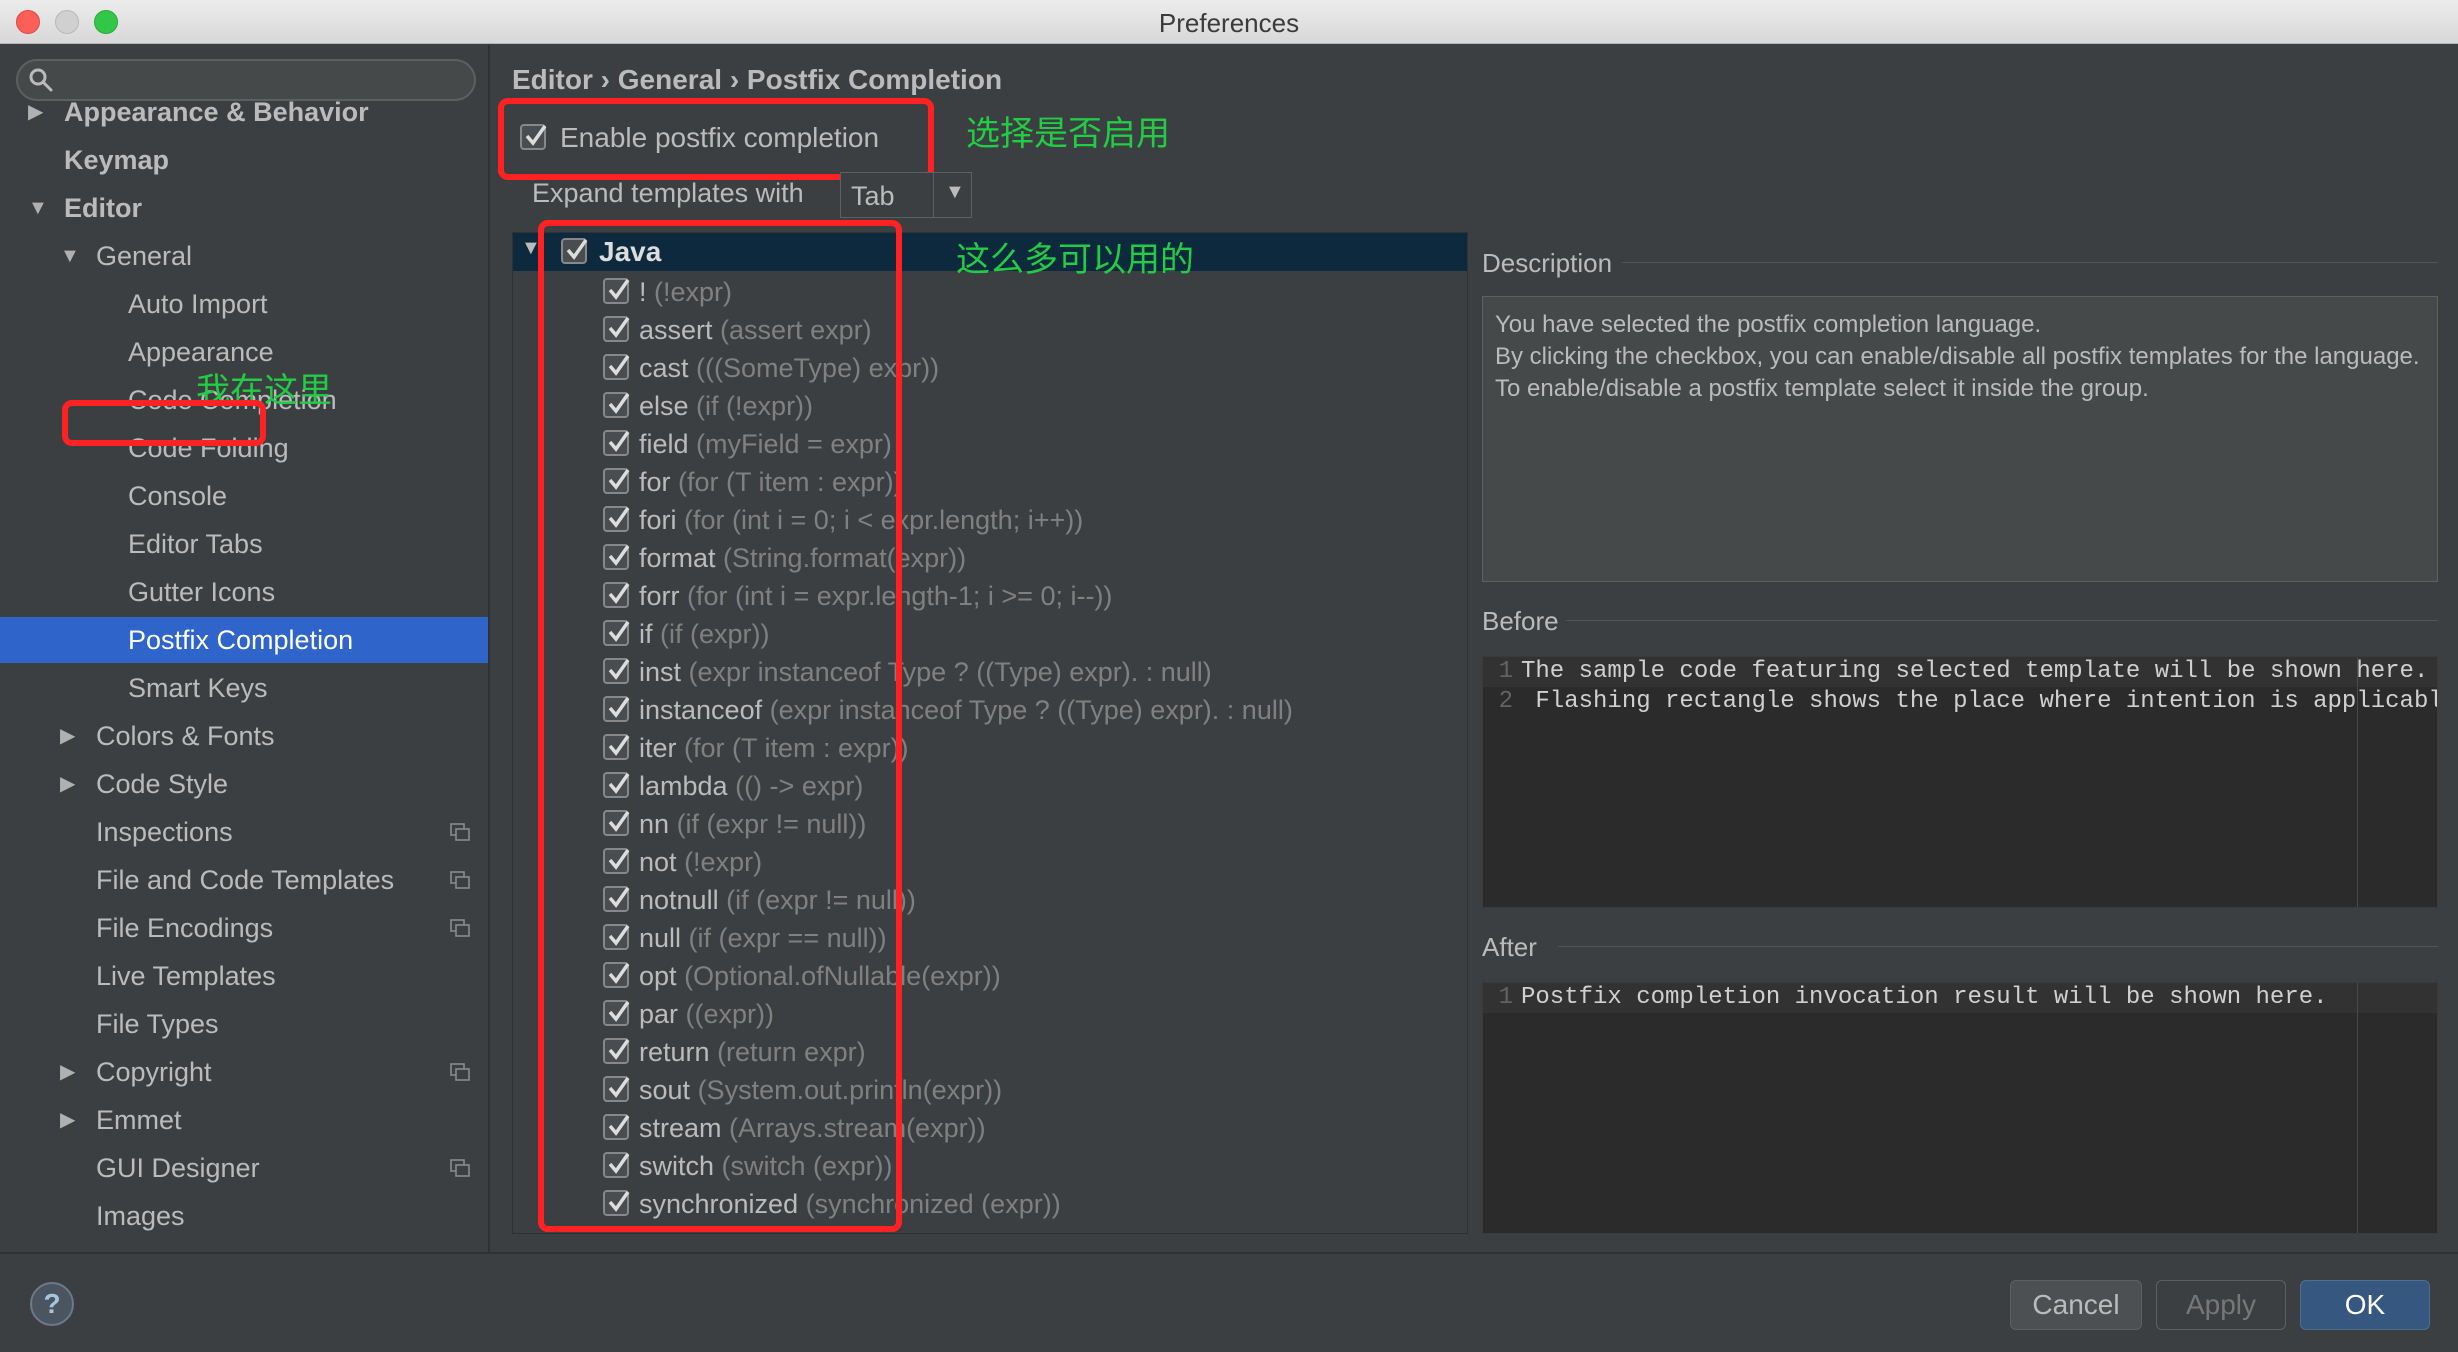  What do you see at coordinates (244, 208) in the screenshot?
I see `sidebar-item: ▼ Editor` at bounding box center [244, 208].